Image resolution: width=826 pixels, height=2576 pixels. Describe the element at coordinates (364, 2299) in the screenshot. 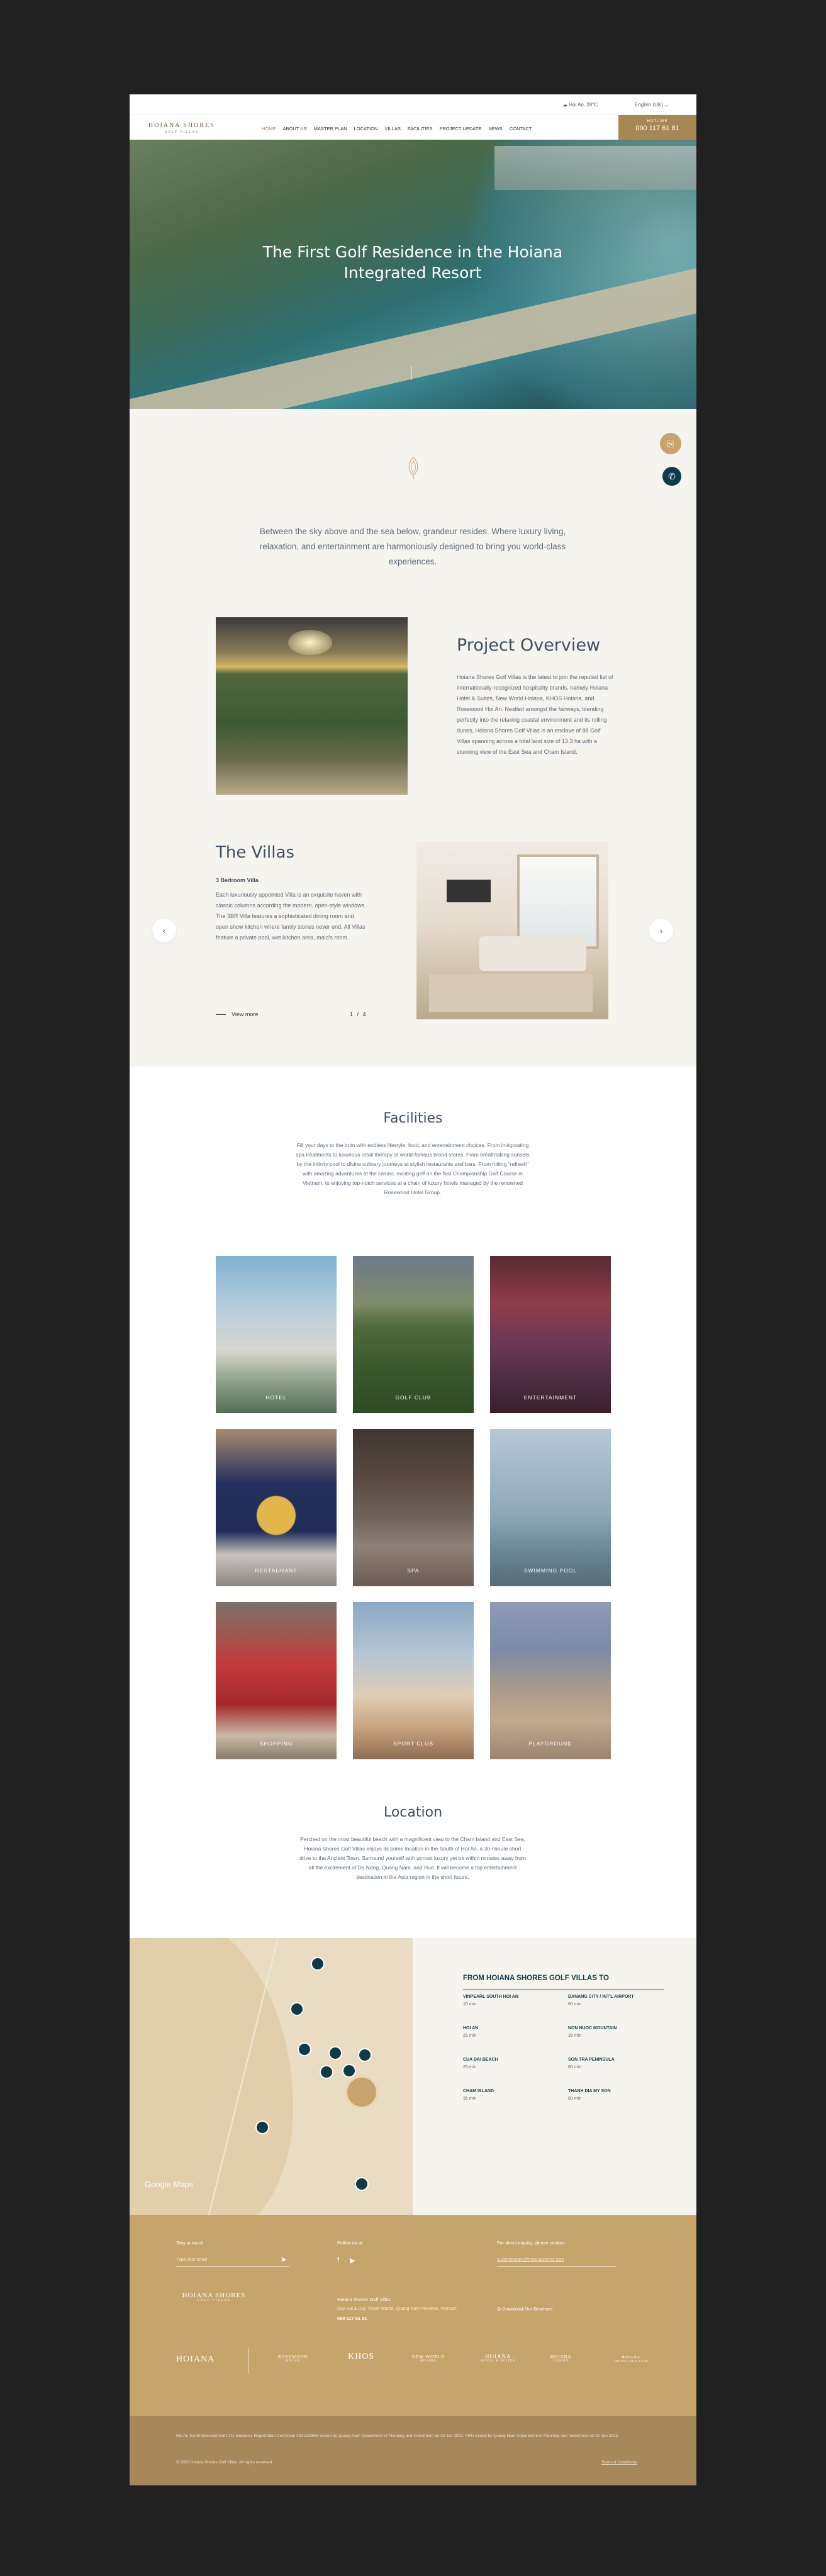

I see `company-name: Hoiana Shores Golf Villas` at that location.